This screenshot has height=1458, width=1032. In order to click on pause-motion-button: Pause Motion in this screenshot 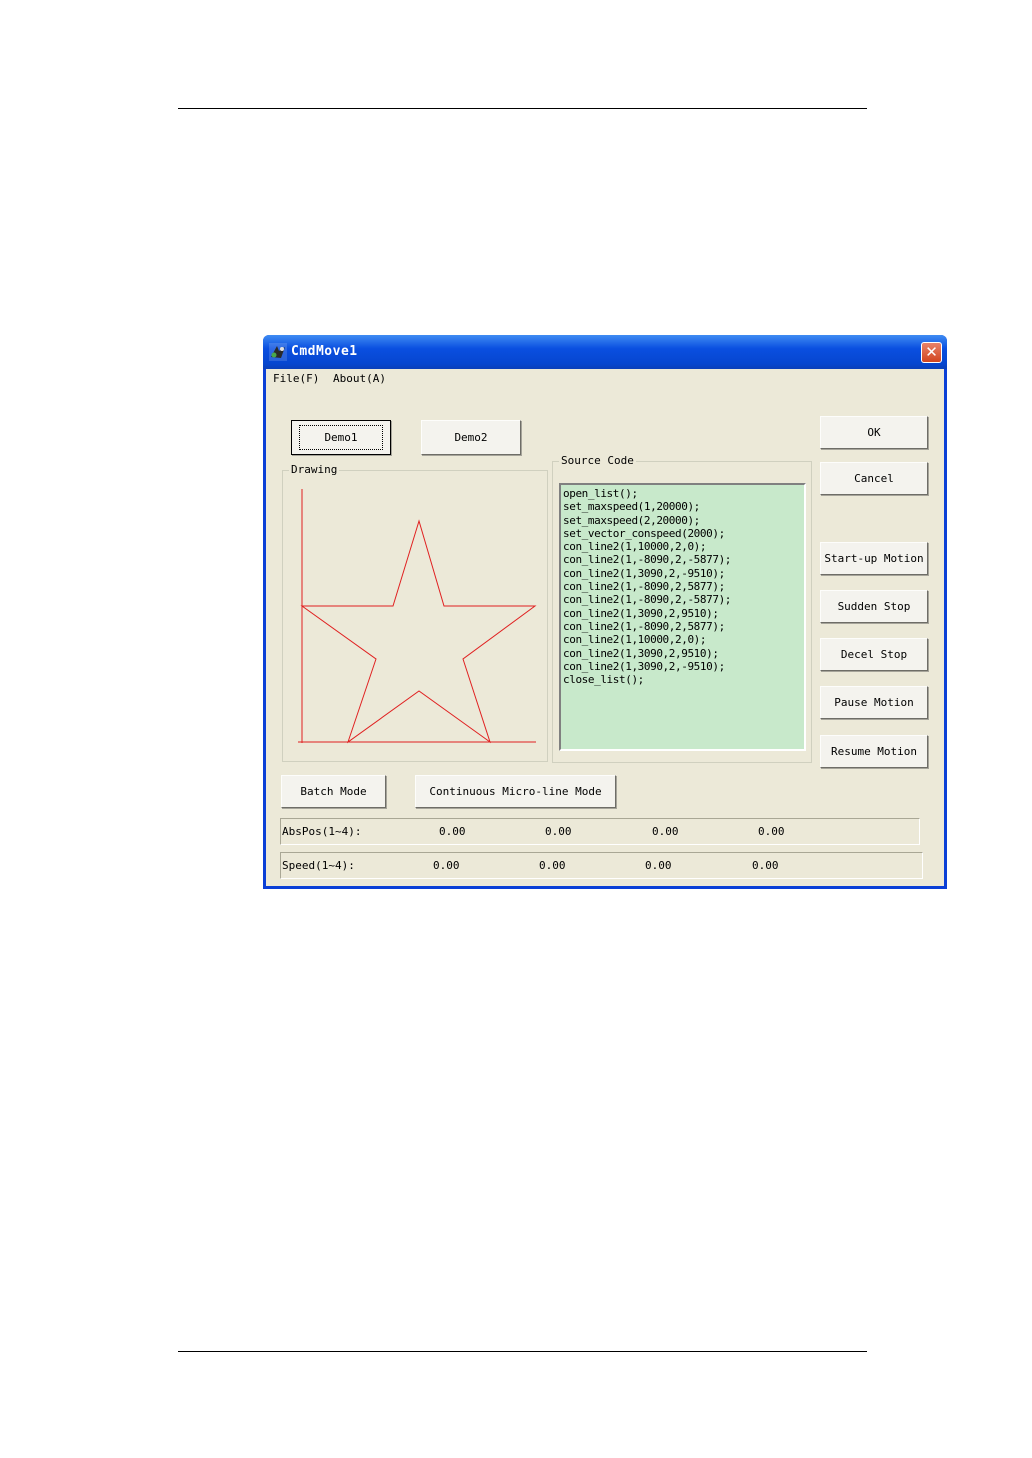, I will do `click(874, 702)`.